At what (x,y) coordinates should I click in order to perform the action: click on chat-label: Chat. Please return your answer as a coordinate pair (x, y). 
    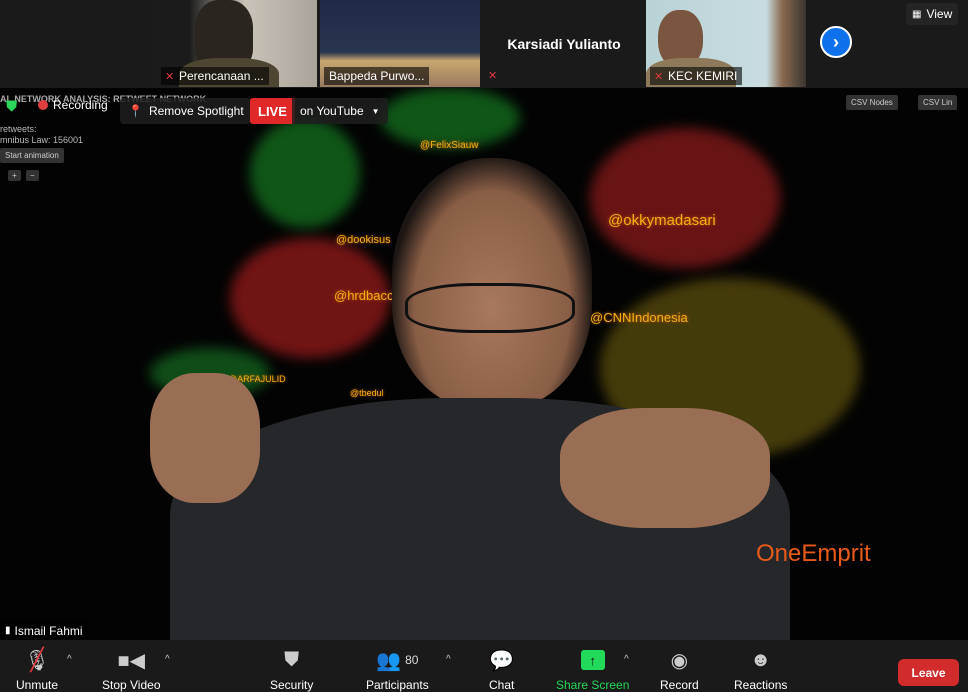
    Looking at the image, I should click on (502, 685).